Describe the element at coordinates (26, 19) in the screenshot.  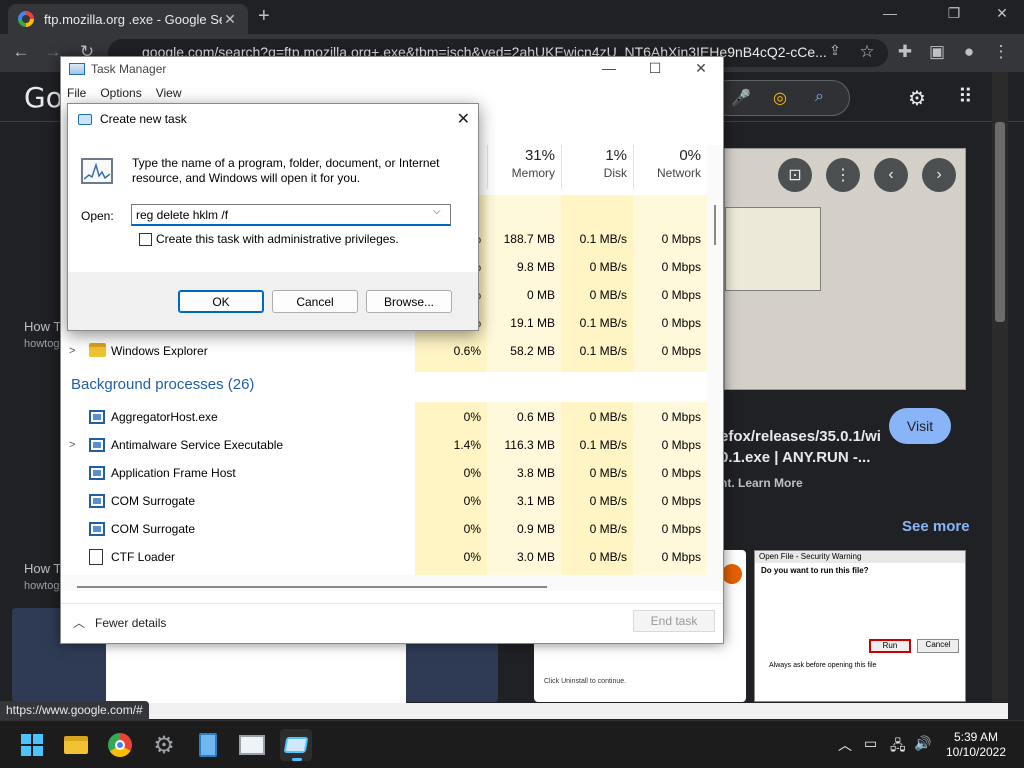
I see `google-favicon-icon` at that location.